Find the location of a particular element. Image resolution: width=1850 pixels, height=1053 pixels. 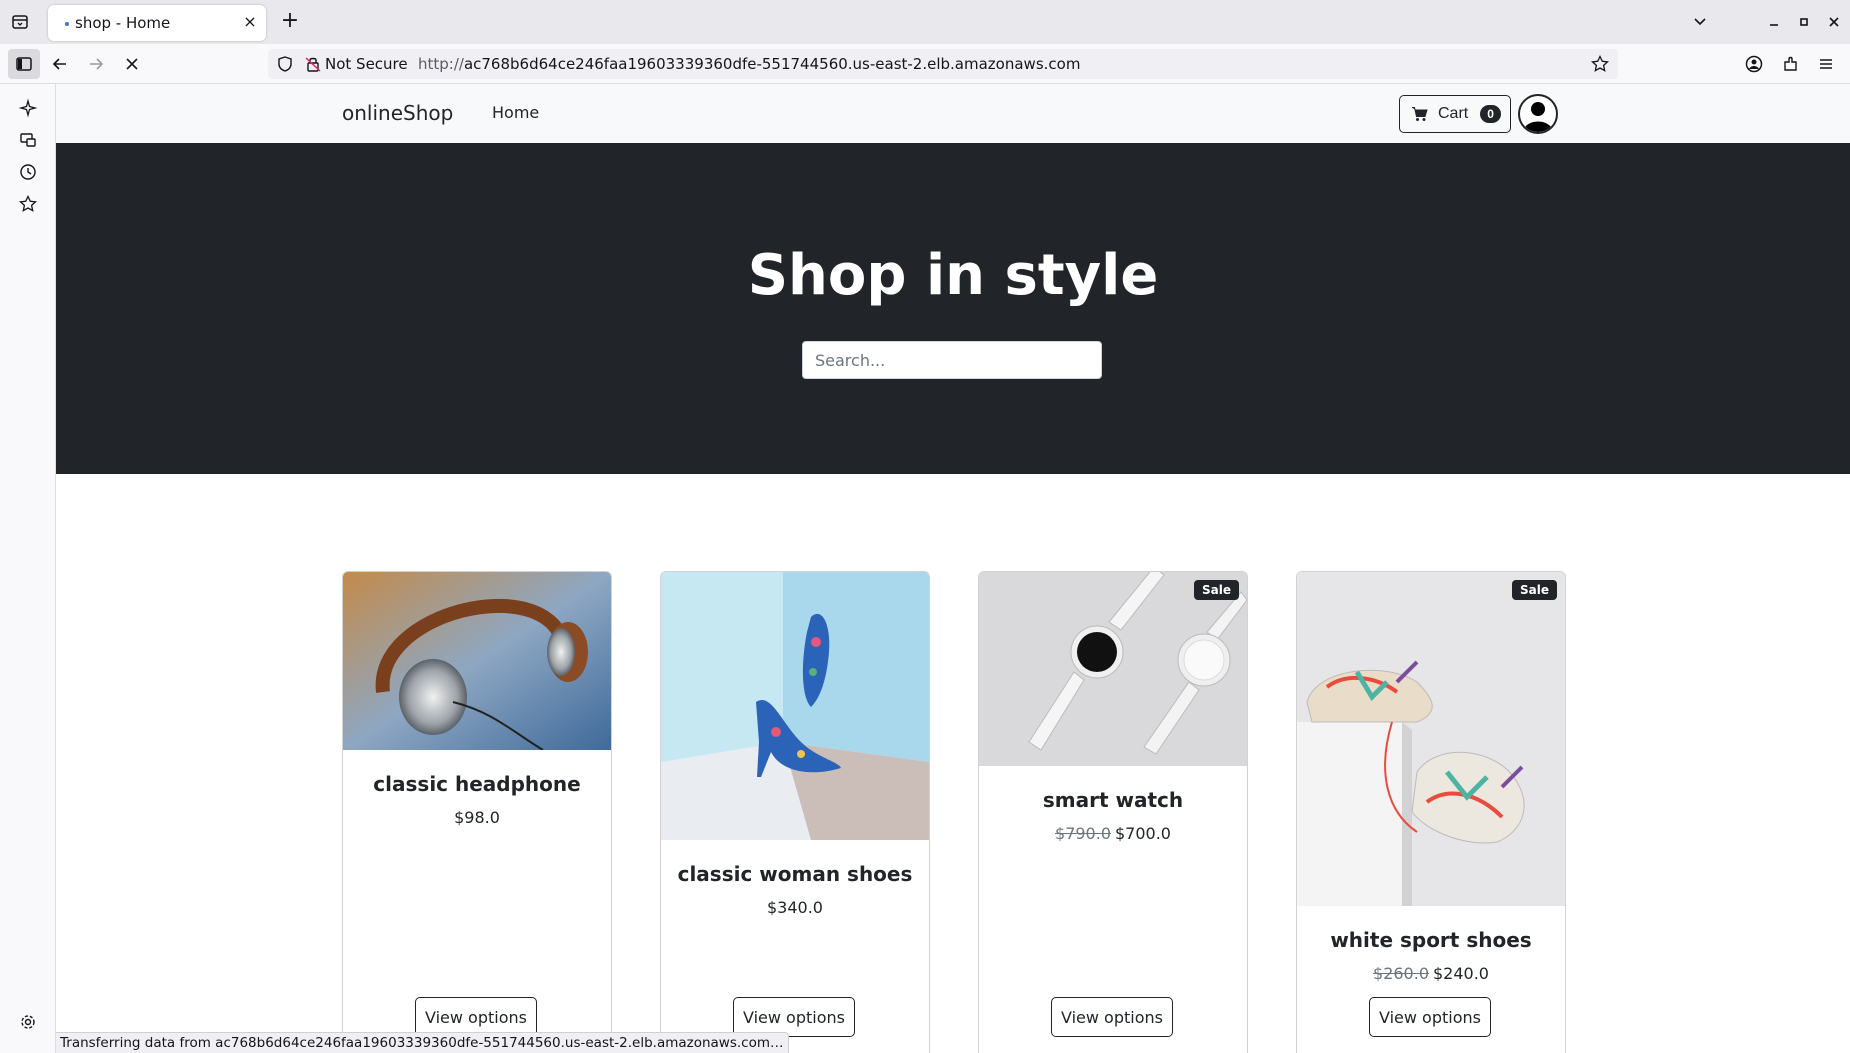

browser-tab: shop - Home × is located at coordinates (157, 23).